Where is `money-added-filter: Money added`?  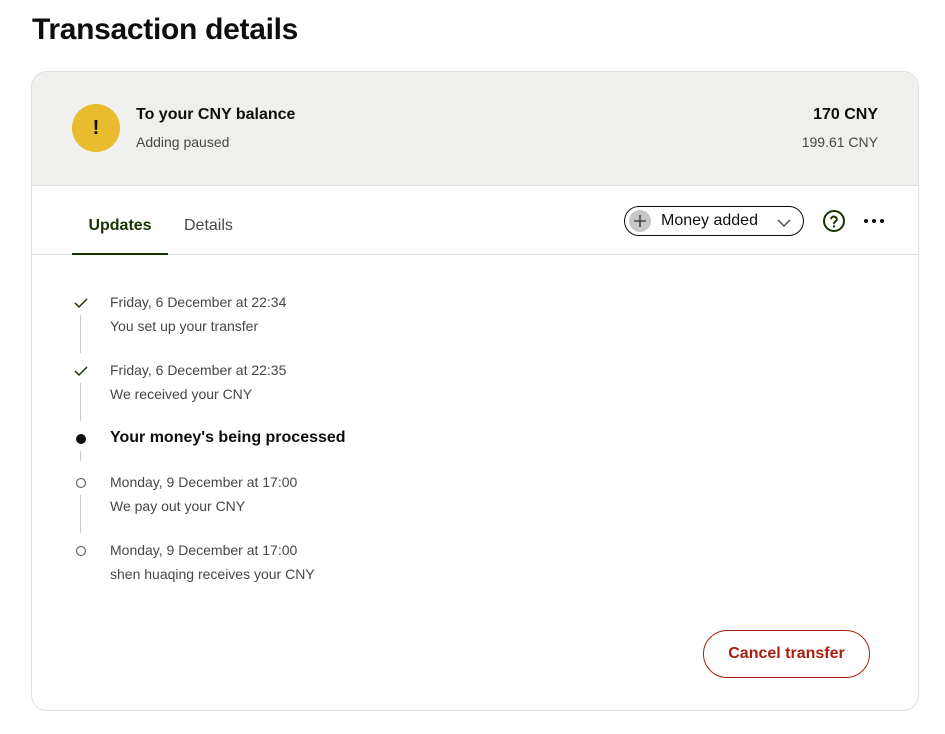 money-added-filter: Money added is located at coordinates (714, 221).